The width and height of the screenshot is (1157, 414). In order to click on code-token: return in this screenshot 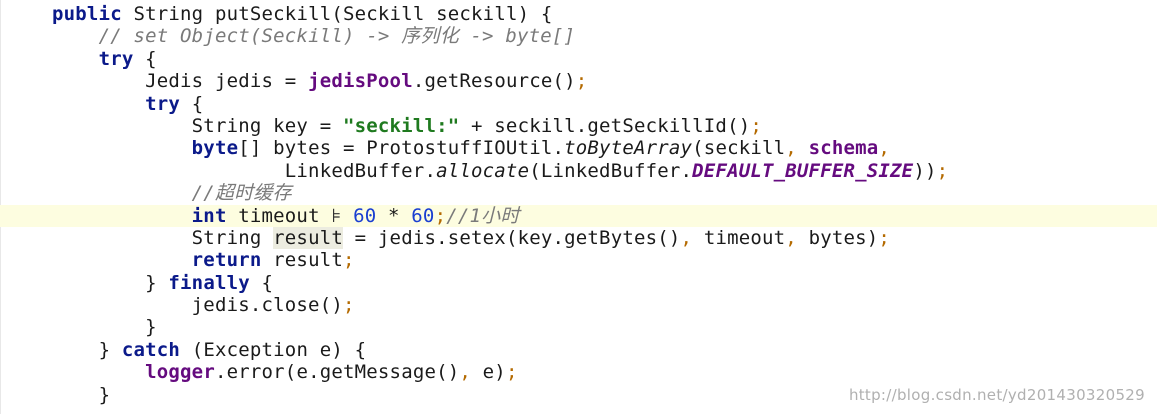, I will do `click(232, 260)`.